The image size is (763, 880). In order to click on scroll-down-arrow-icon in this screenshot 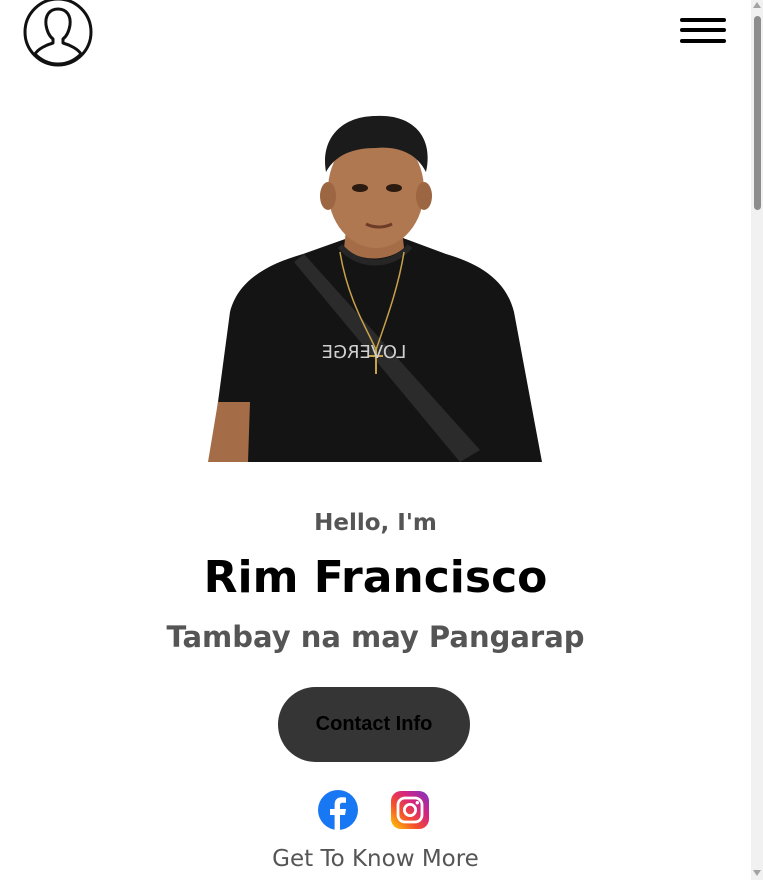, I will do `click(757, 873)`.